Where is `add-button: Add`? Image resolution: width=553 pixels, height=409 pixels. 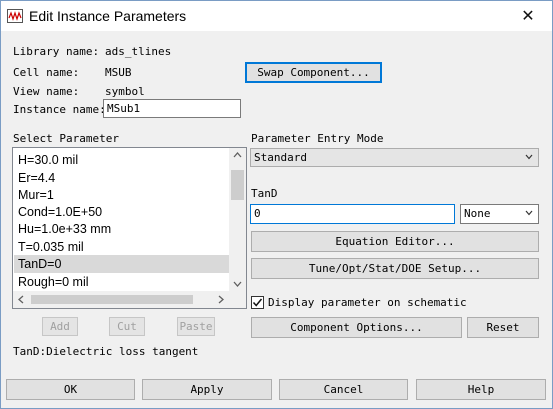
add-button: Add is located at coordinates (60, 326).